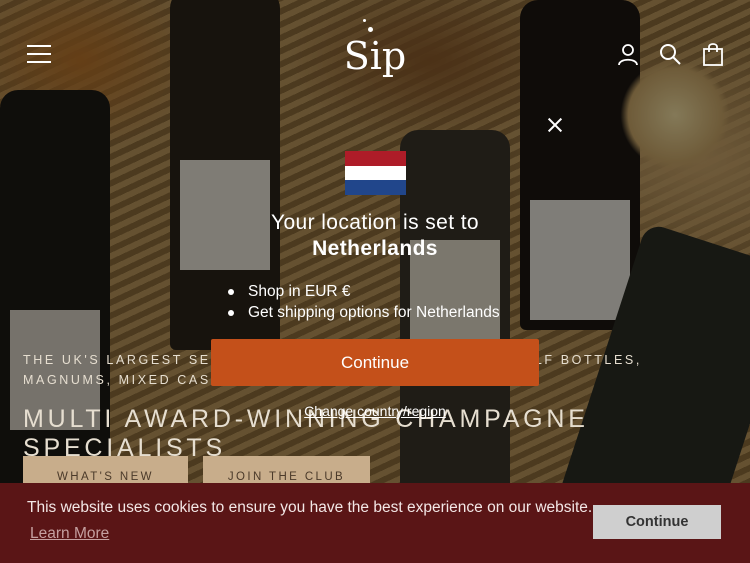 The image size is (750, 563). I want to click on continue-button: Continue, so click(375, 362).